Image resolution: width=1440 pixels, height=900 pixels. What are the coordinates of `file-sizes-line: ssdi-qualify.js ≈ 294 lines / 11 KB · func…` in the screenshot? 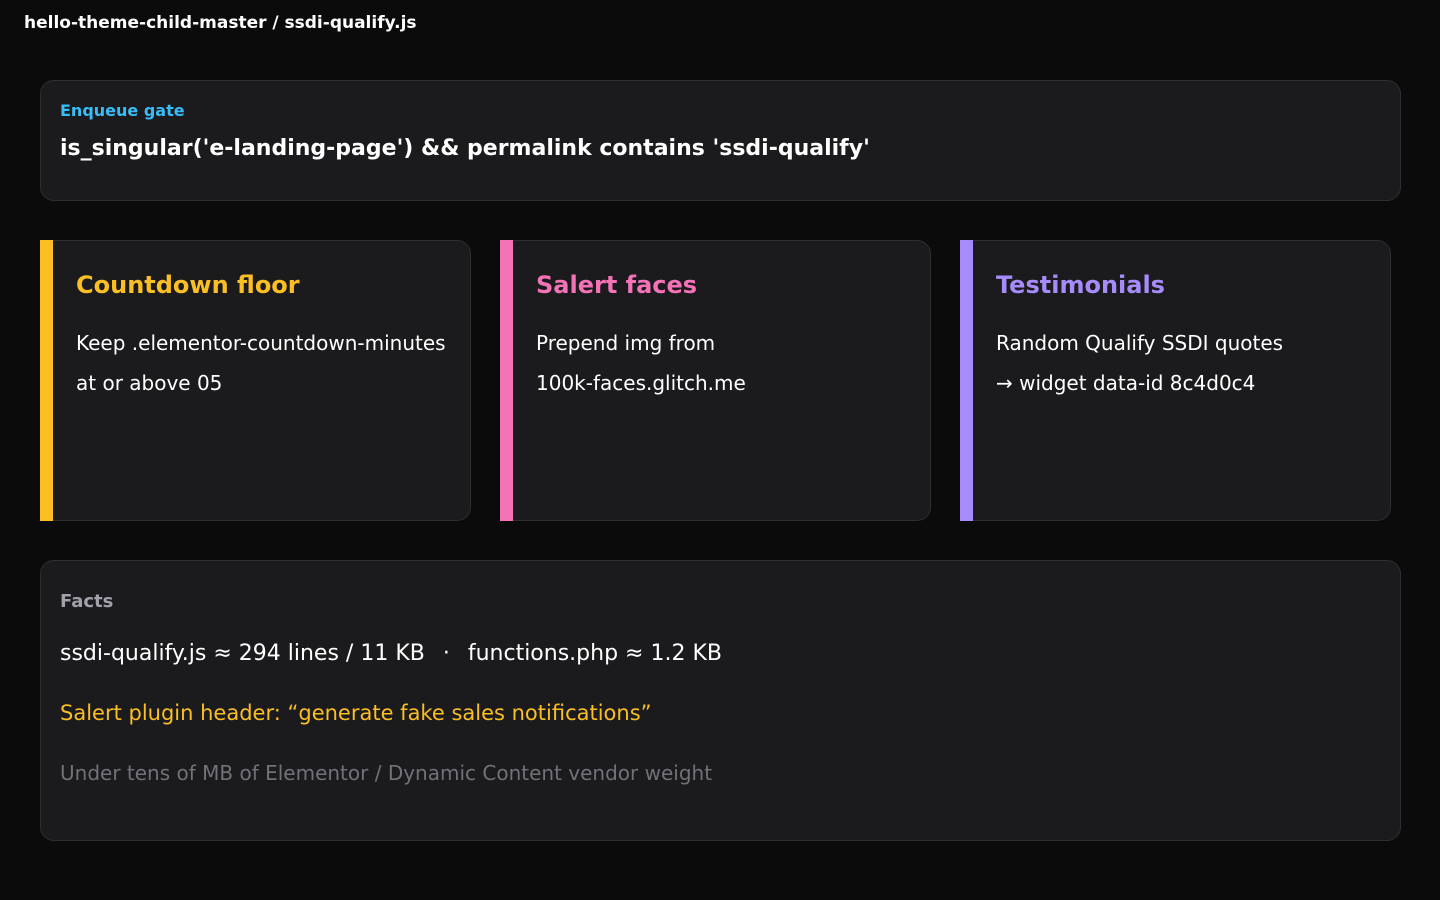 It's located at (391, 653).